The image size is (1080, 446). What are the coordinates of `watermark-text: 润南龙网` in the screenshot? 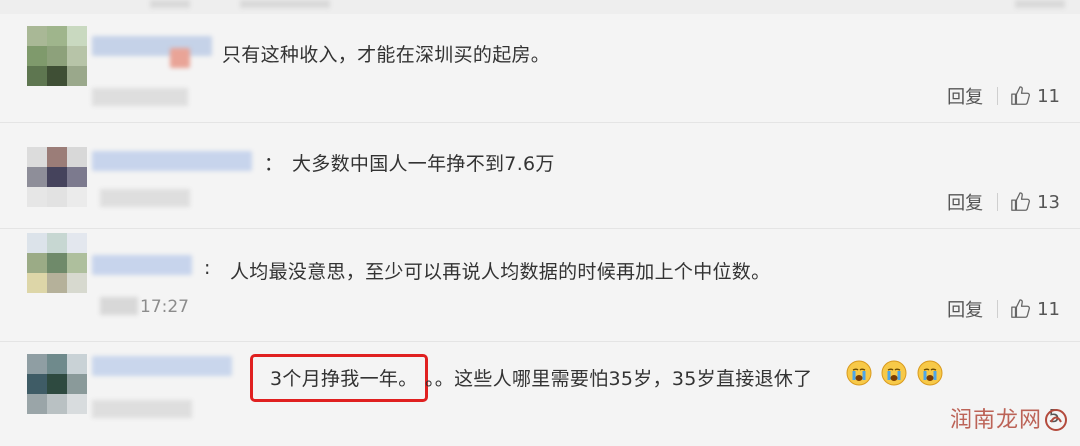 It's located at (995, 420).